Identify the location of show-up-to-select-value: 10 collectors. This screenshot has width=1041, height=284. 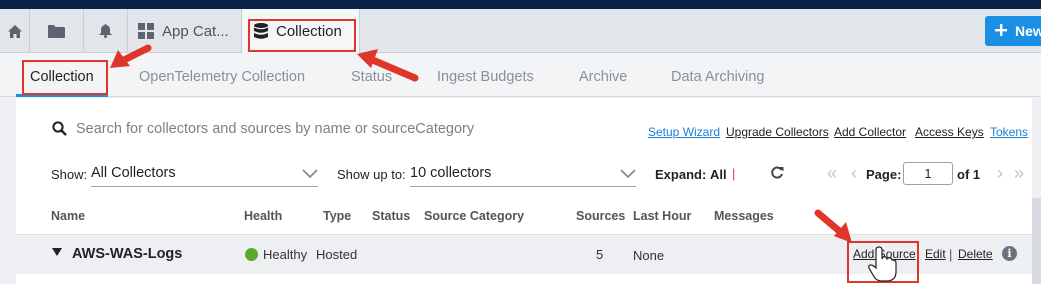
(451, 173).